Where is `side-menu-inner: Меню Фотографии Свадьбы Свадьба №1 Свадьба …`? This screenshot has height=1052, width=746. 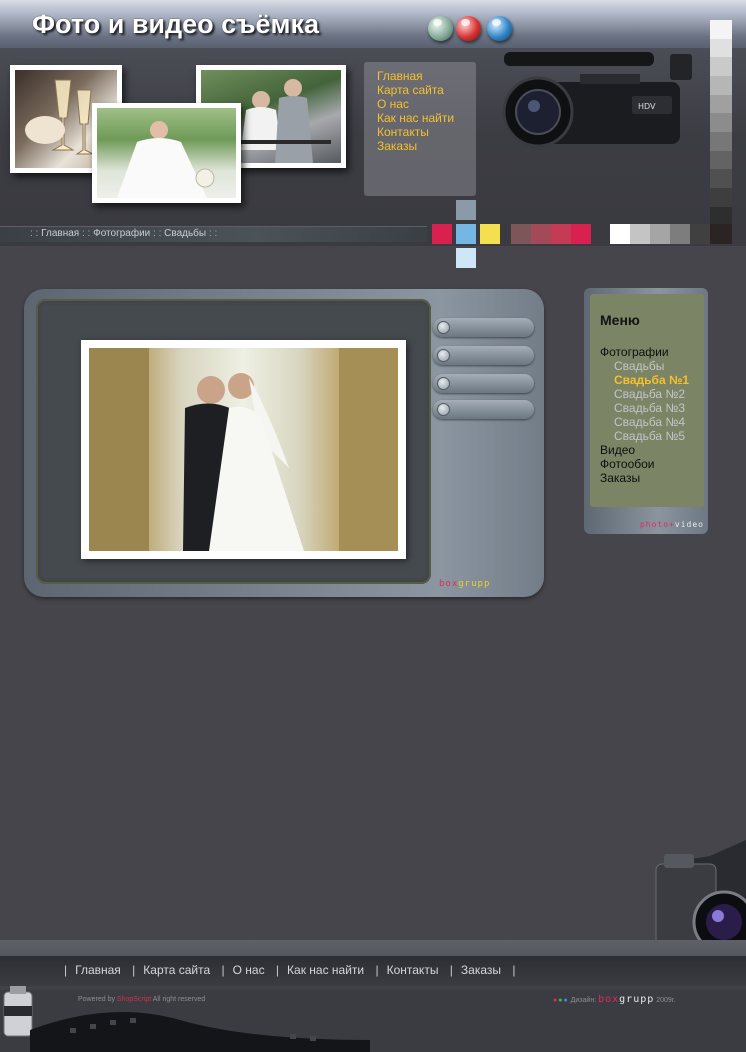
side-menu-inner: Меню Фотографии Свадьбы Свадьба №1 Свадьба … is located at coordinates (647, 400).